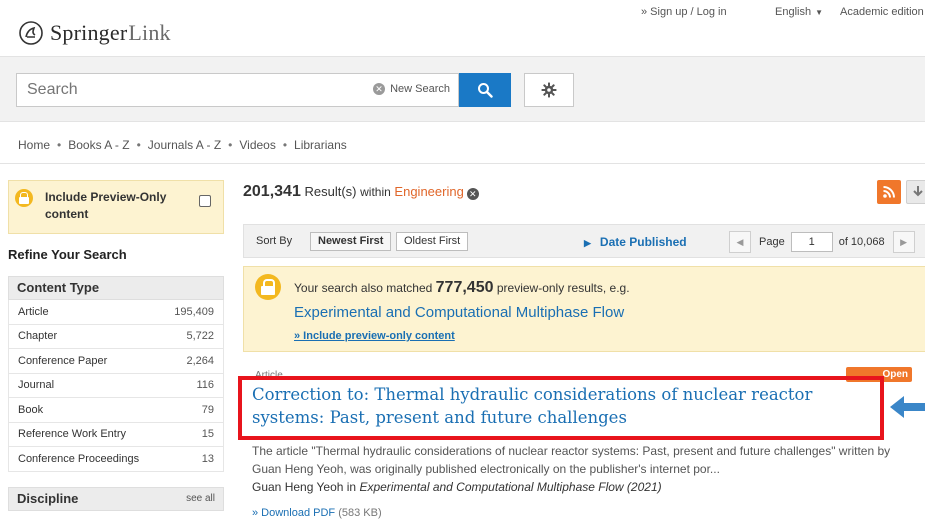 The image size is (925, 523). What do you see at coordinates (38, 336) in the screenshot?
I see `facet-label: Chapter` at bounding box center [38, 336].